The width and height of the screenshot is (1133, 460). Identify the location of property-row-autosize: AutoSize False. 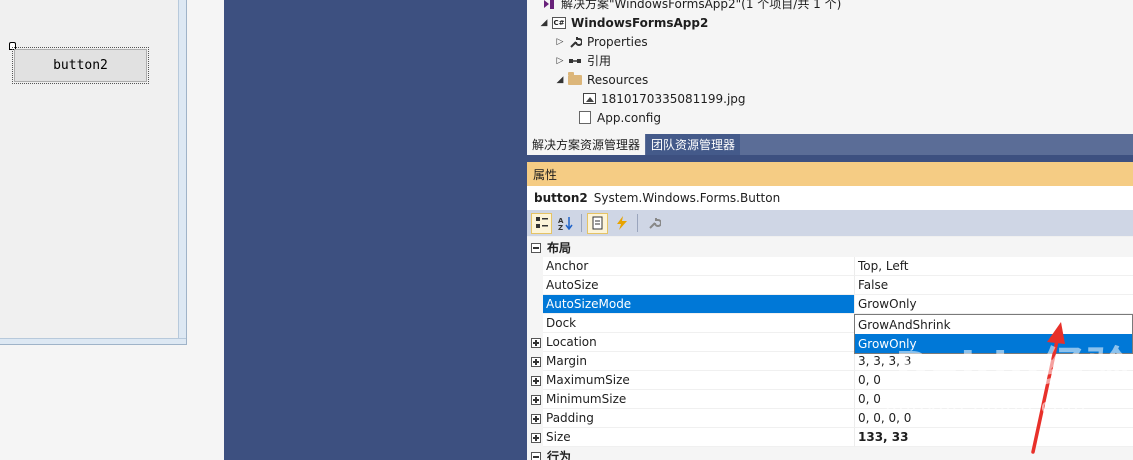
(830, 285).